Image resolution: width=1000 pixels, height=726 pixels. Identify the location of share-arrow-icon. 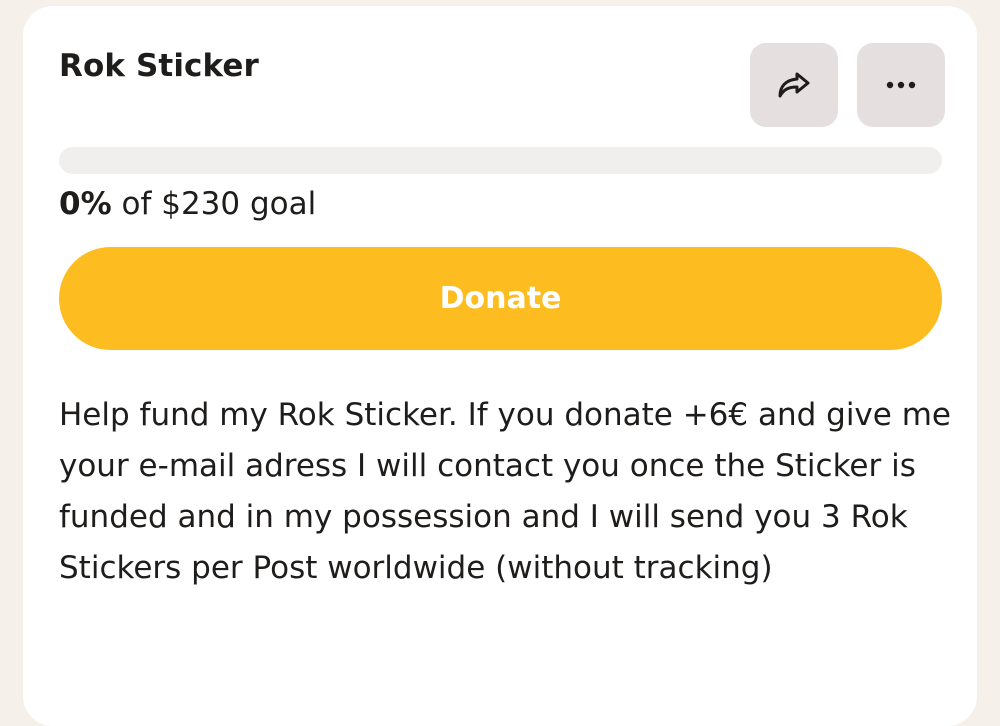
(794, 85).